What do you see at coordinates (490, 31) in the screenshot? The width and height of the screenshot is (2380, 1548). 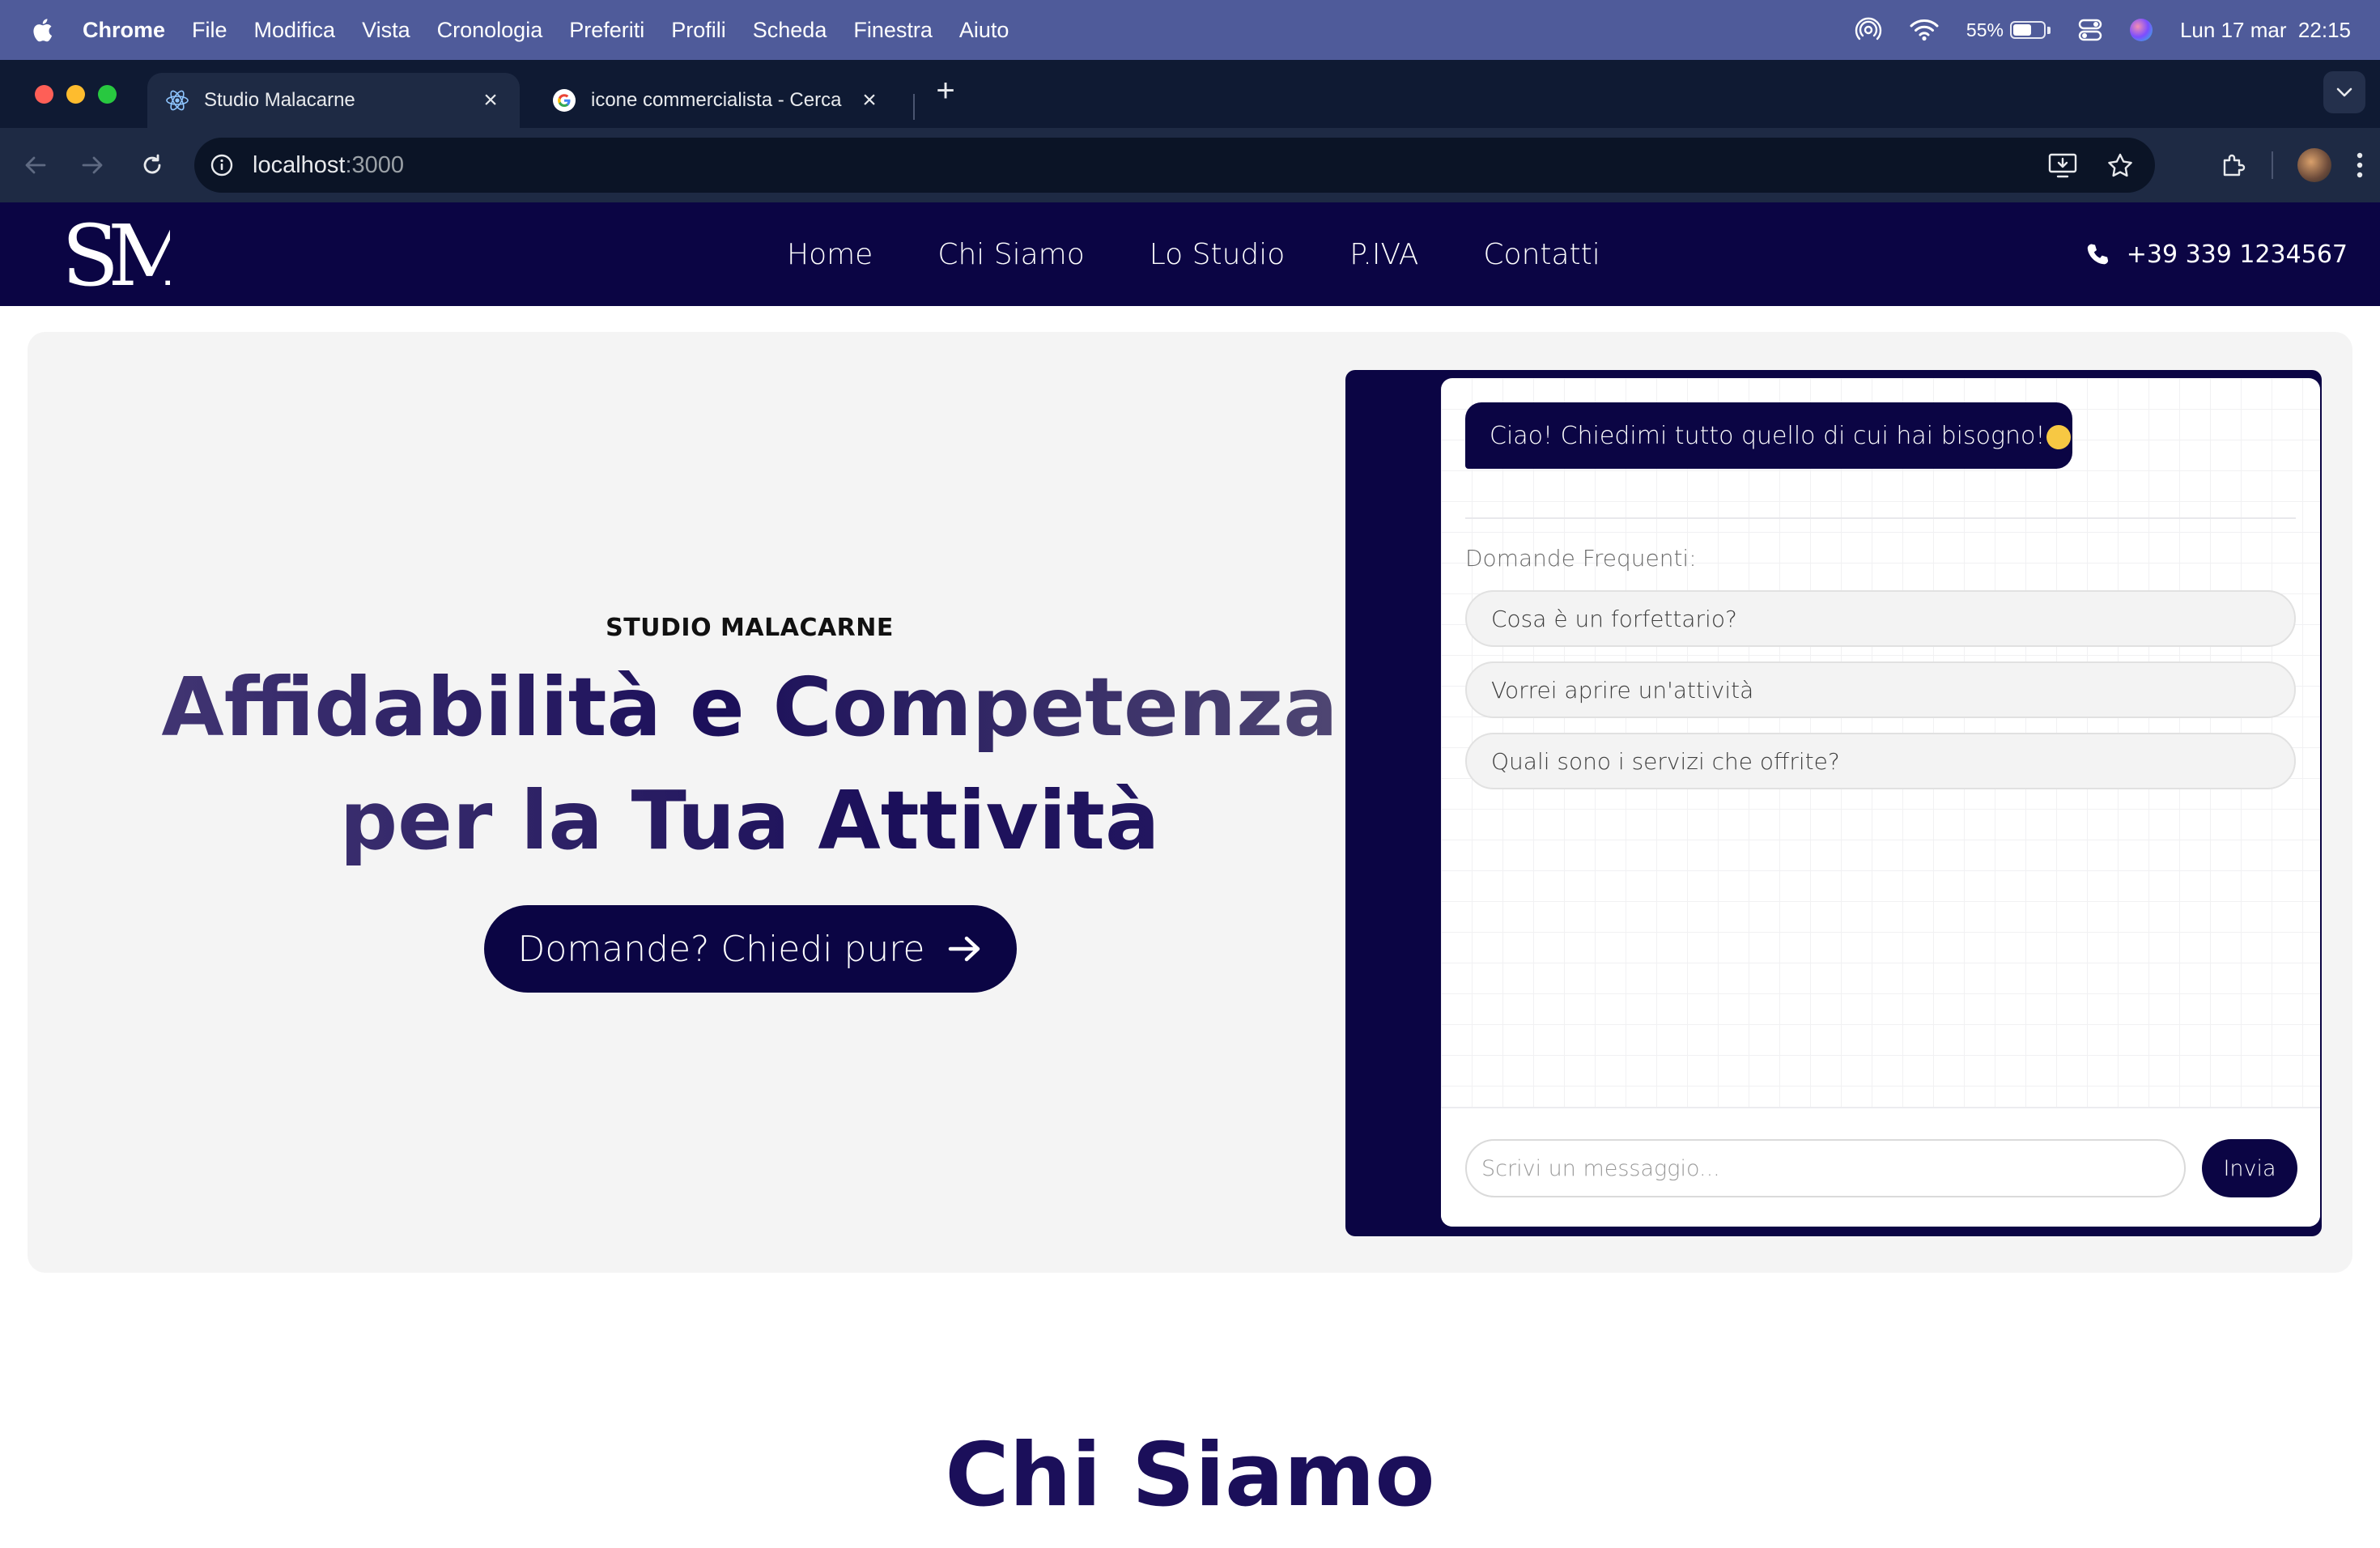 I see `menu-item-cronologia: Cronologia` at bounding box center [490, 31].